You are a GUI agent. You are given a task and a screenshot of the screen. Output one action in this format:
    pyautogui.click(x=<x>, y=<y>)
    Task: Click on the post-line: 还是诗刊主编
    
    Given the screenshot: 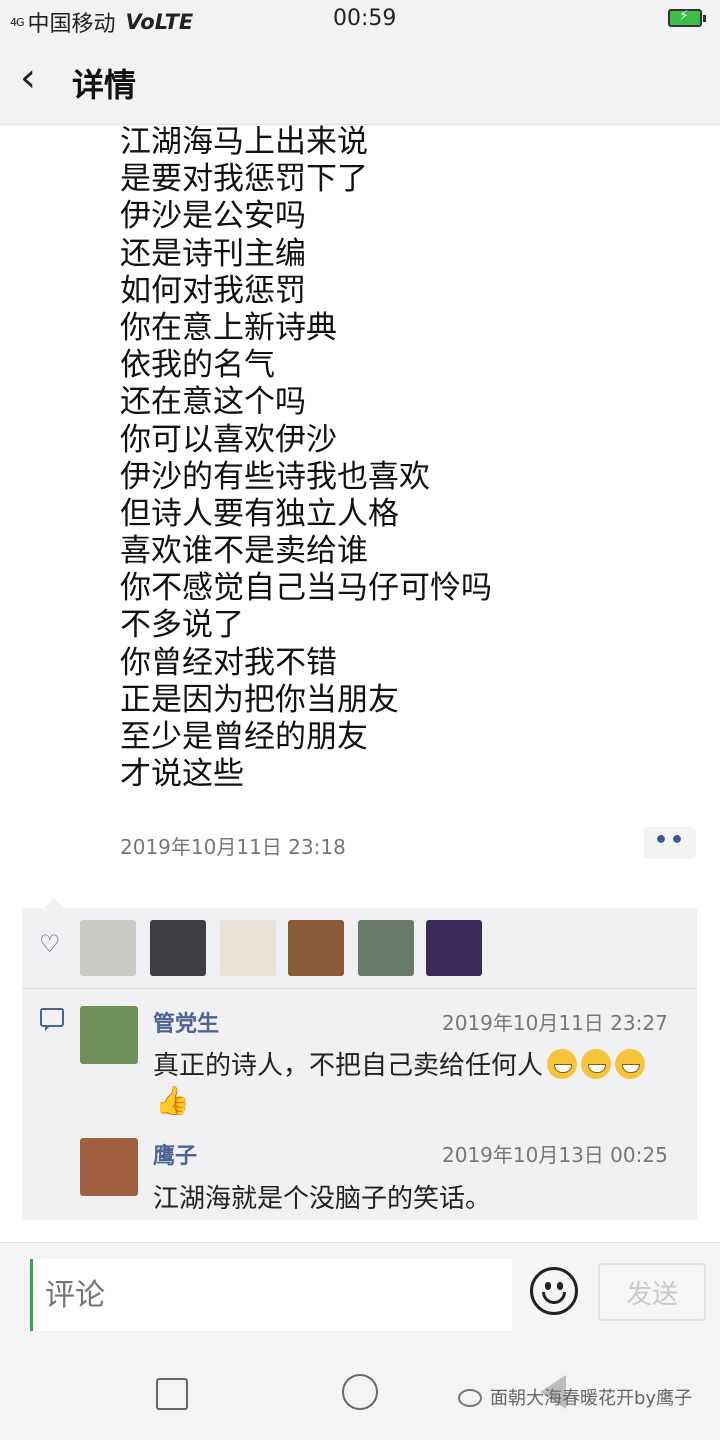 What is the action you would take?
    pyautogui.click(x=213, y=253)
    